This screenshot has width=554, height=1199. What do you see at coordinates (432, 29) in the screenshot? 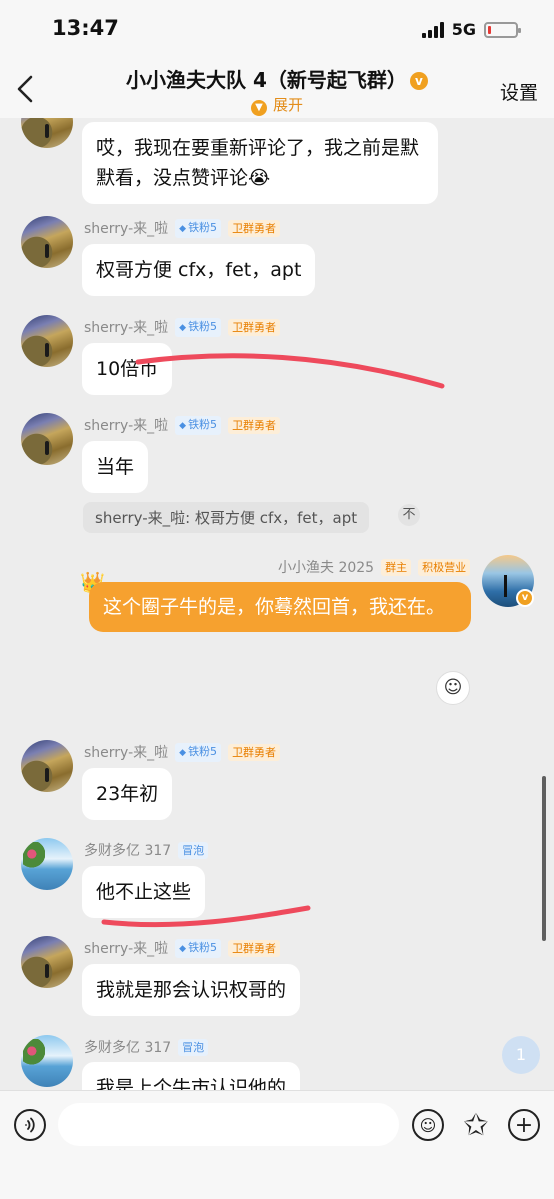
I see `signal-icon` at bounding box center [432, 29].